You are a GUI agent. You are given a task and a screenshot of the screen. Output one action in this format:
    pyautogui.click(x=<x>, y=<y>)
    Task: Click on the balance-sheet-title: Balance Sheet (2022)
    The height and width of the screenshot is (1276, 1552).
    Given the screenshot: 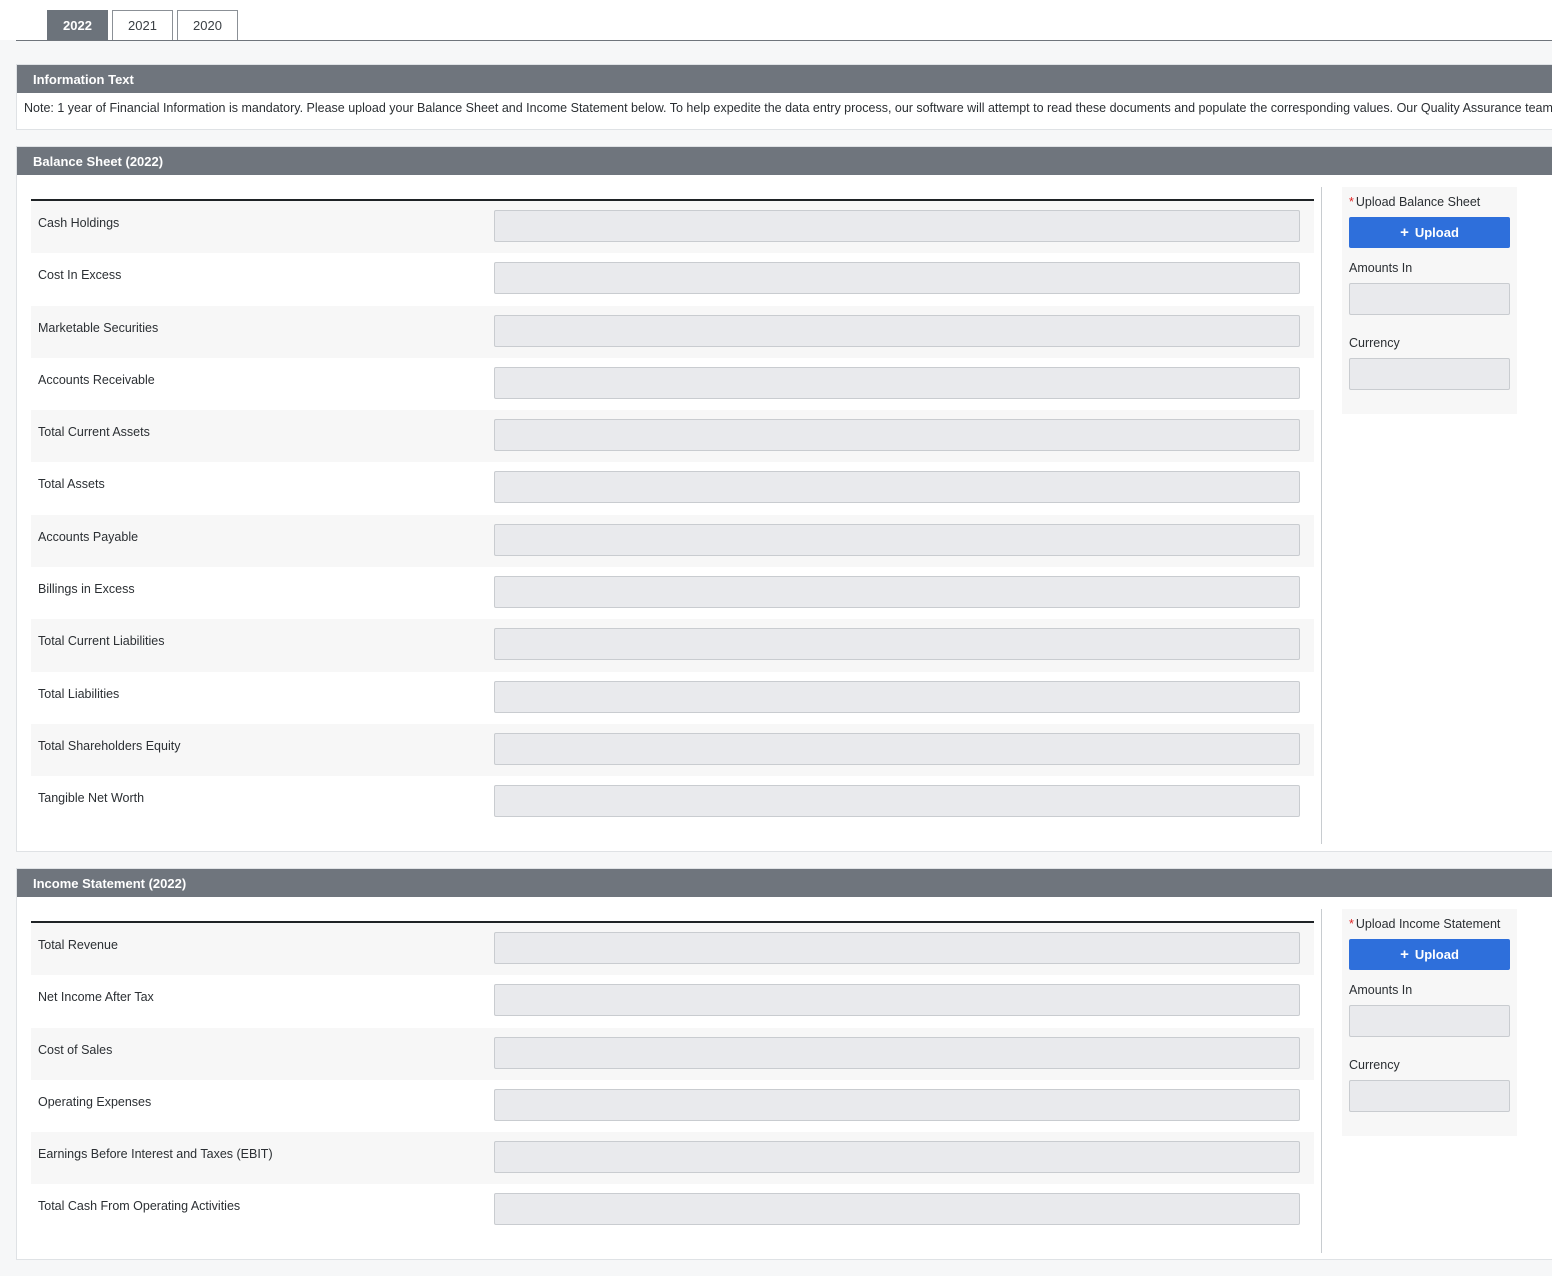 What is the action you would take?
    pyautogui.click(x=784, y=161)
    